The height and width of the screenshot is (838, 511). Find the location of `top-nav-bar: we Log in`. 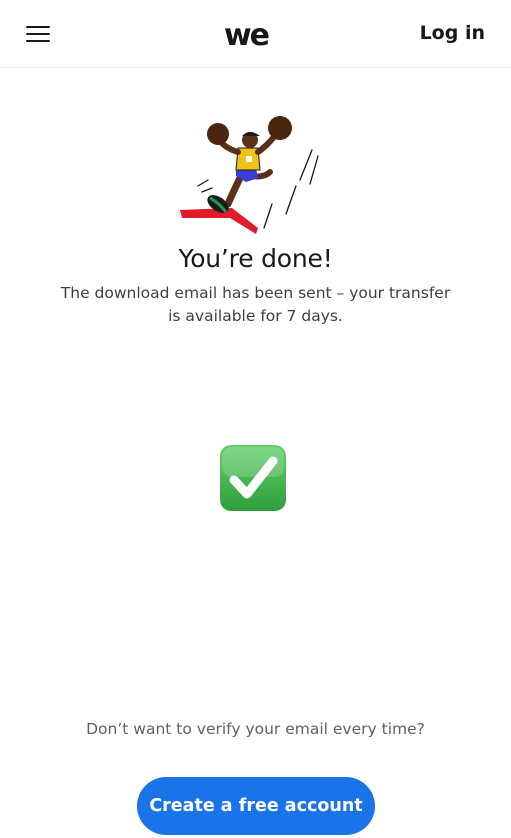

top-nav-bar: we Log in is located at coordinates (255, 34).